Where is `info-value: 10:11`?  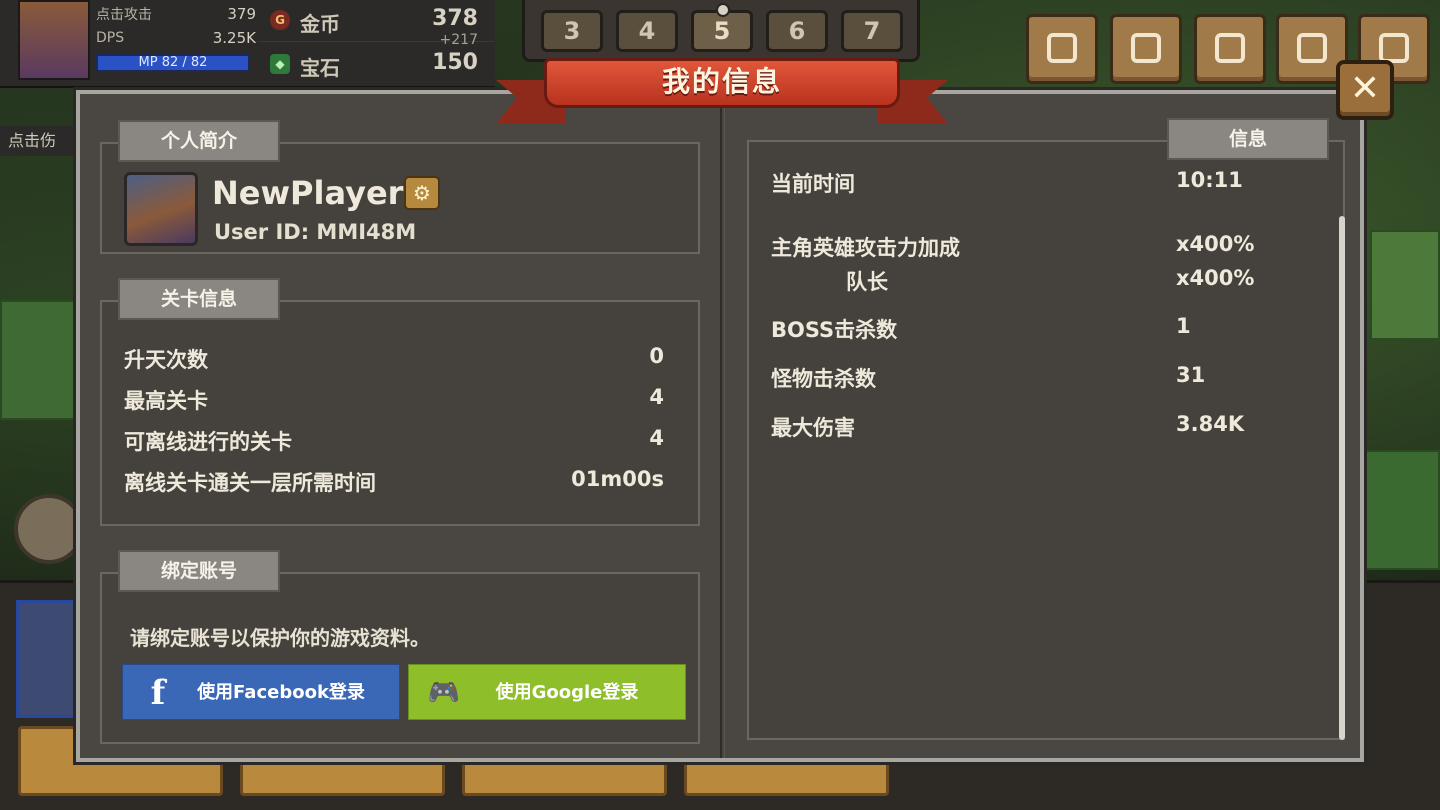 info-value: 10:11 is located at coordinates (1209, 180).